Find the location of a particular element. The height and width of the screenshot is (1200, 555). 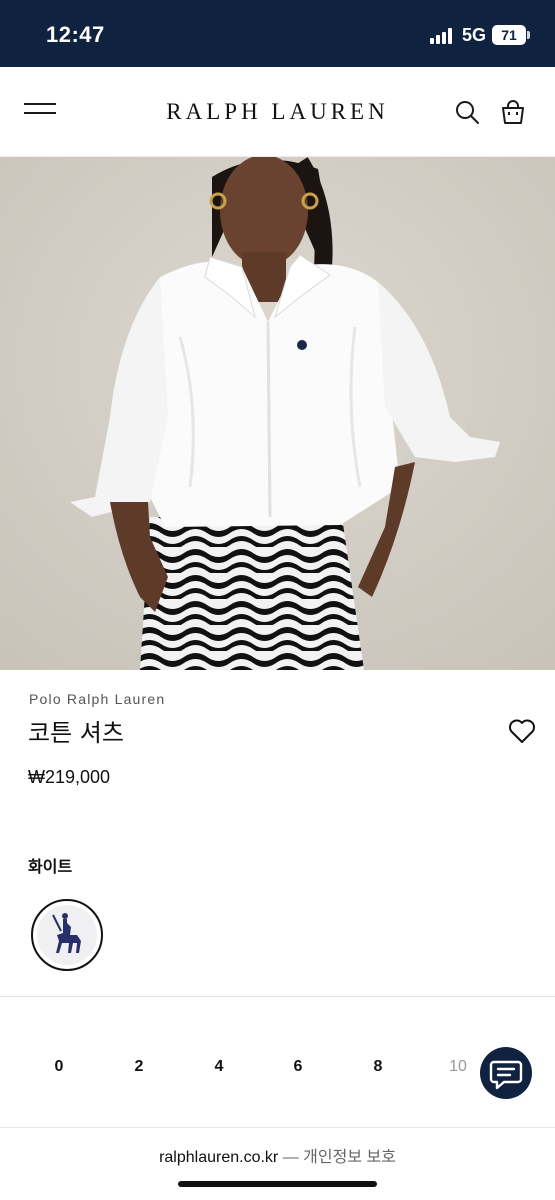

size-option: 10 is located at coordinates (458, 1067).